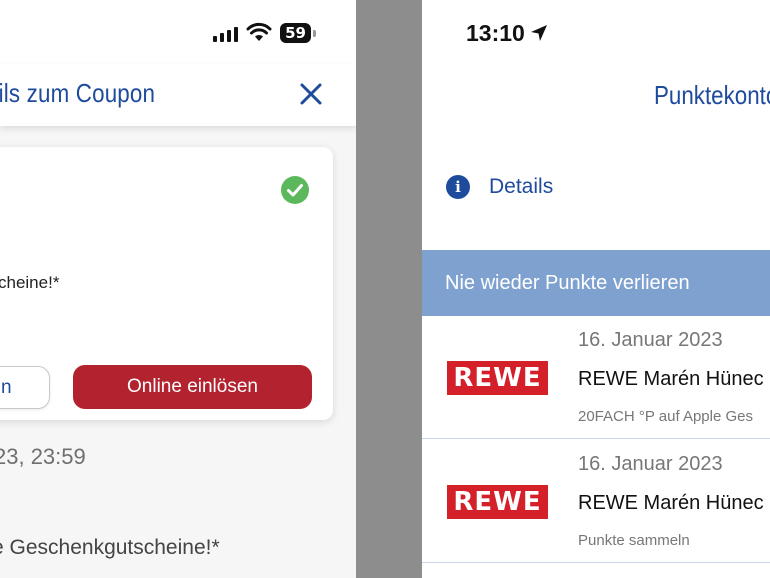  I want to click on location-arrow-icon, so click(539, 33).